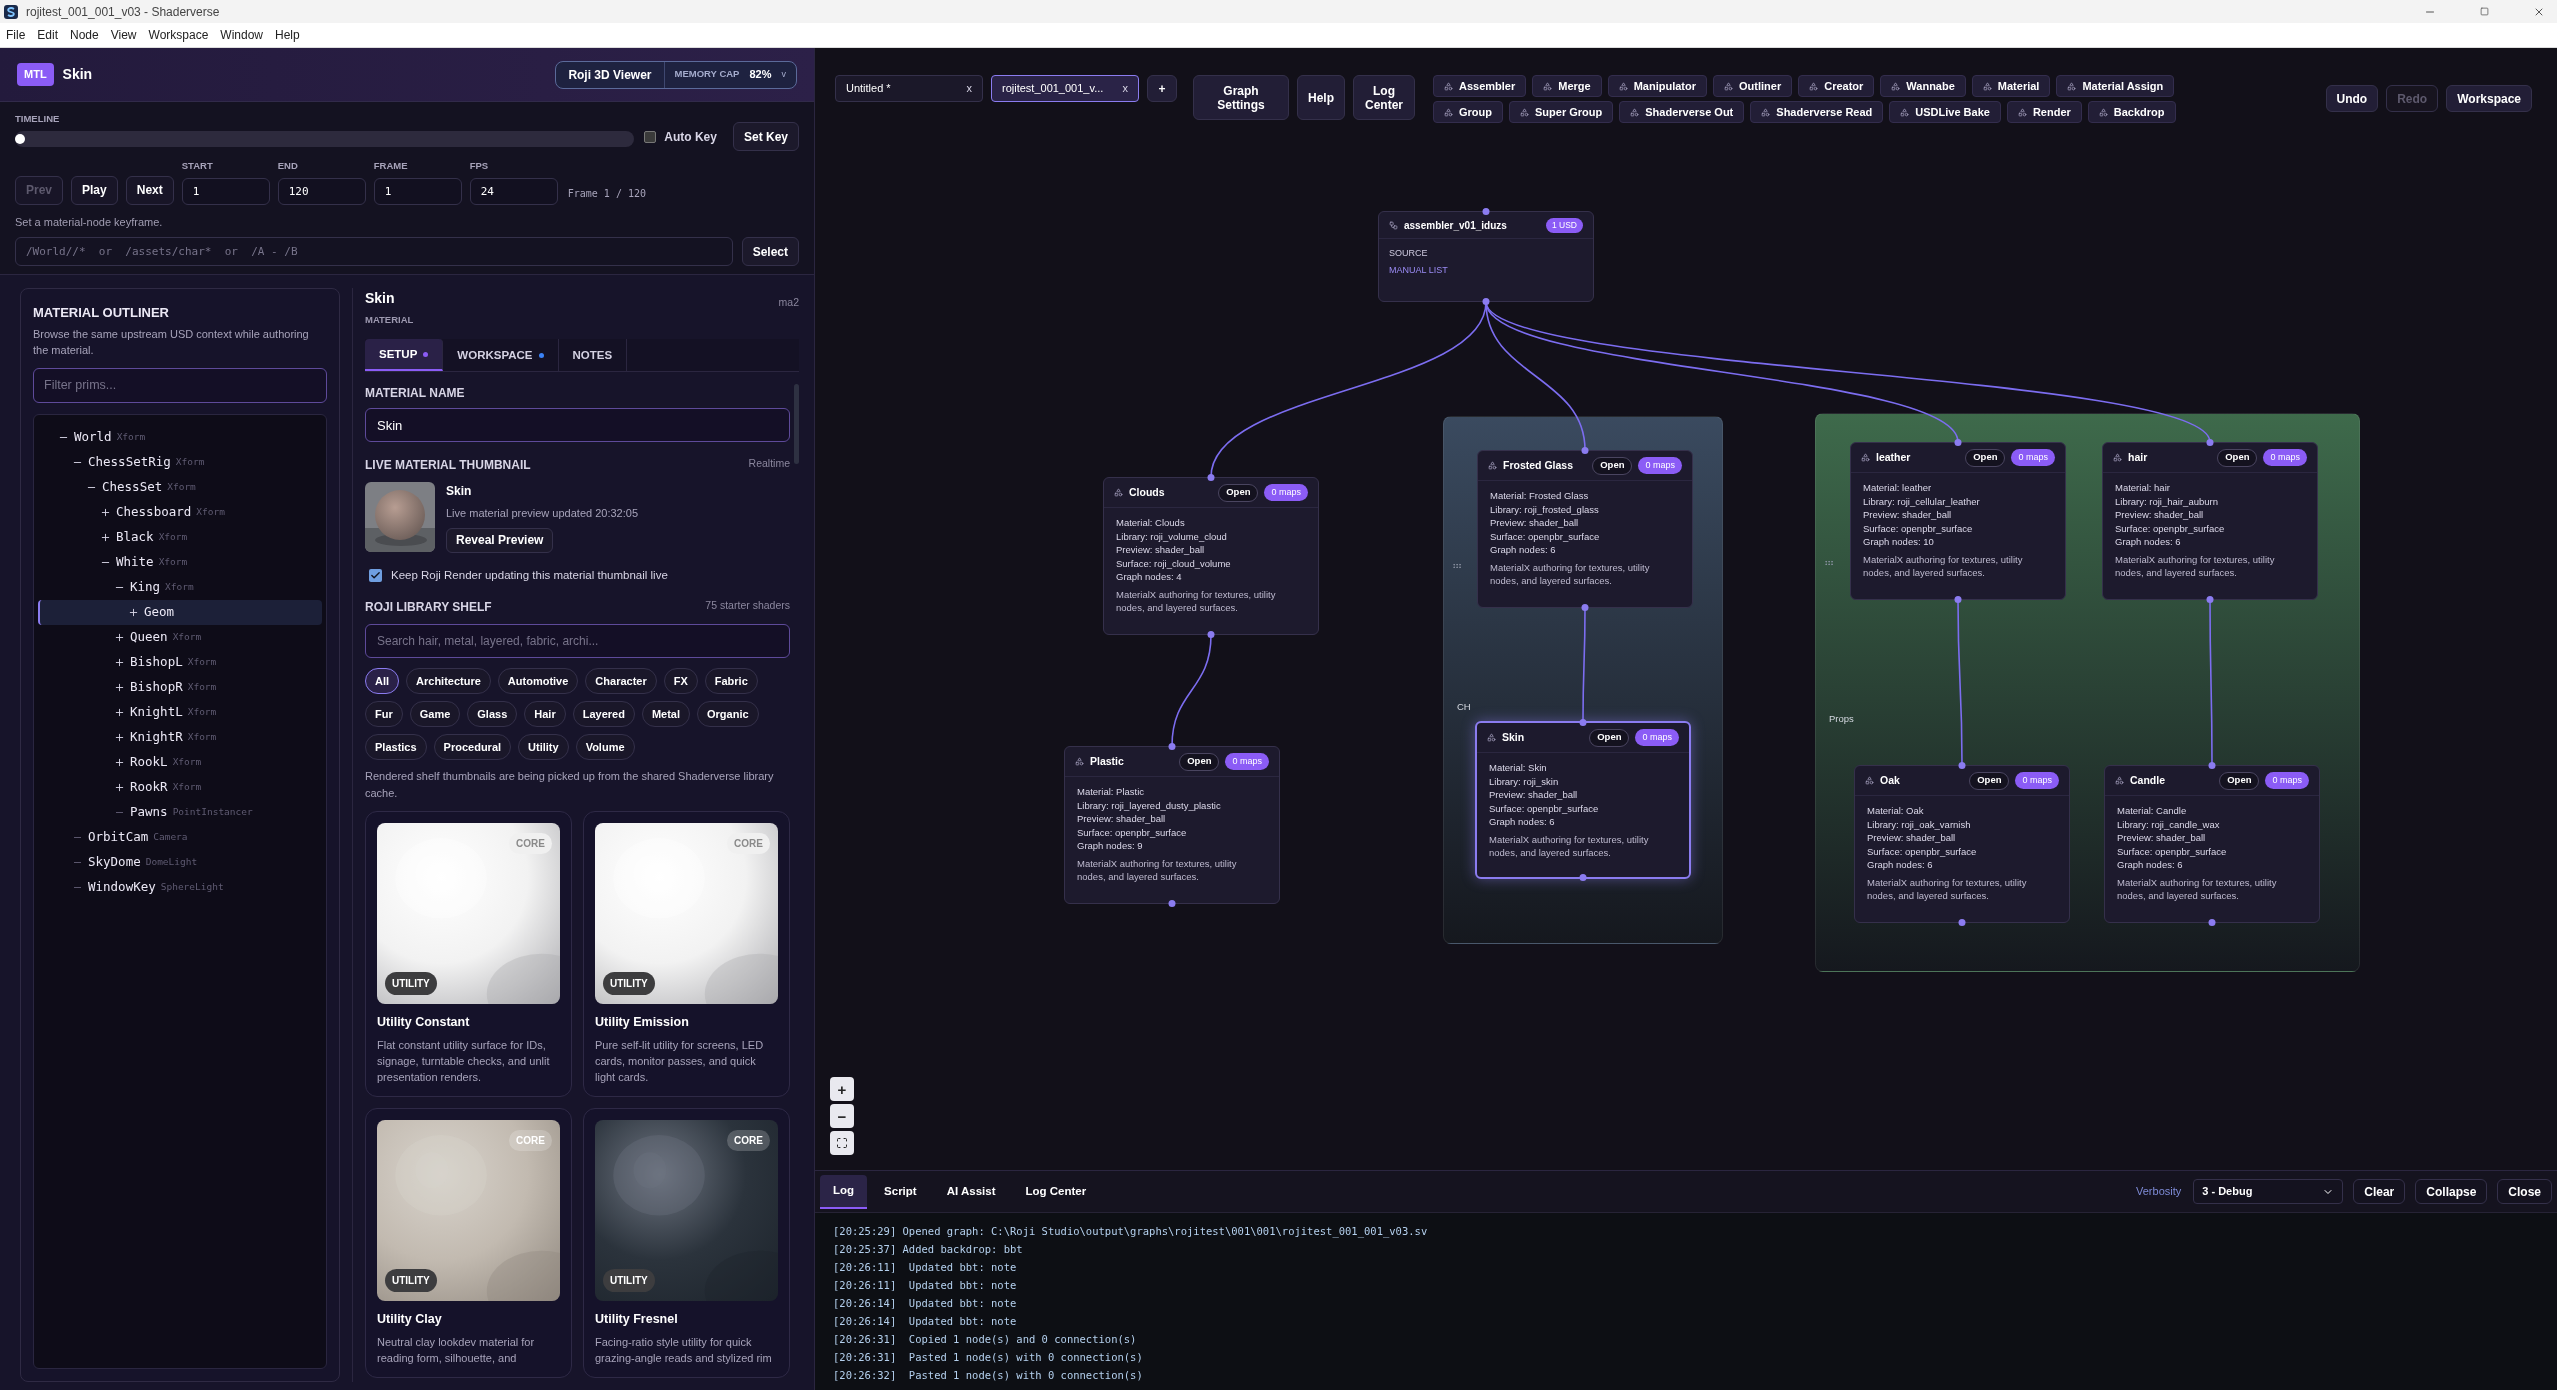 The height and width of the screenshot is (1390, 2557). I want to click on node-palette-button: Material, so click(2011, 86).